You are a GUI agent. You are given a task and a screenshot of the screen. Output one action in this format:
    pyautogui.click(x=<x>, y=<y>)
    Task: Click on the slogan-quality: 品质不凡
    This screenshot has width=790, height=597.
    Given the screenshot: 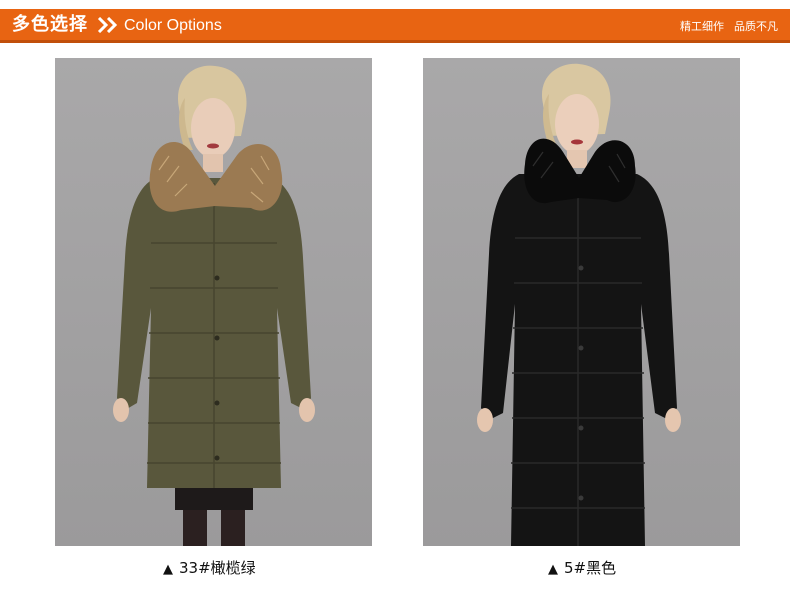 What is the action you would take?
    pyautogui.click(x=756, y=26)
    